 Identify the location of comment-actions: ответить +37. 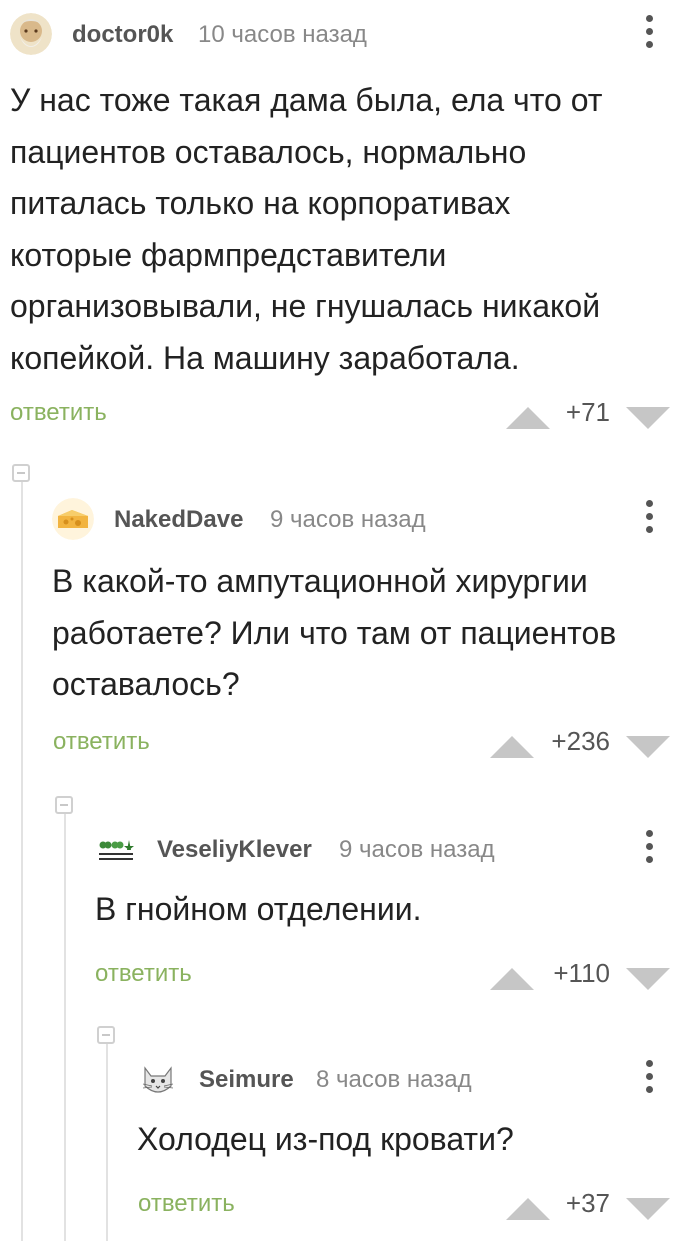
(350, 1206).